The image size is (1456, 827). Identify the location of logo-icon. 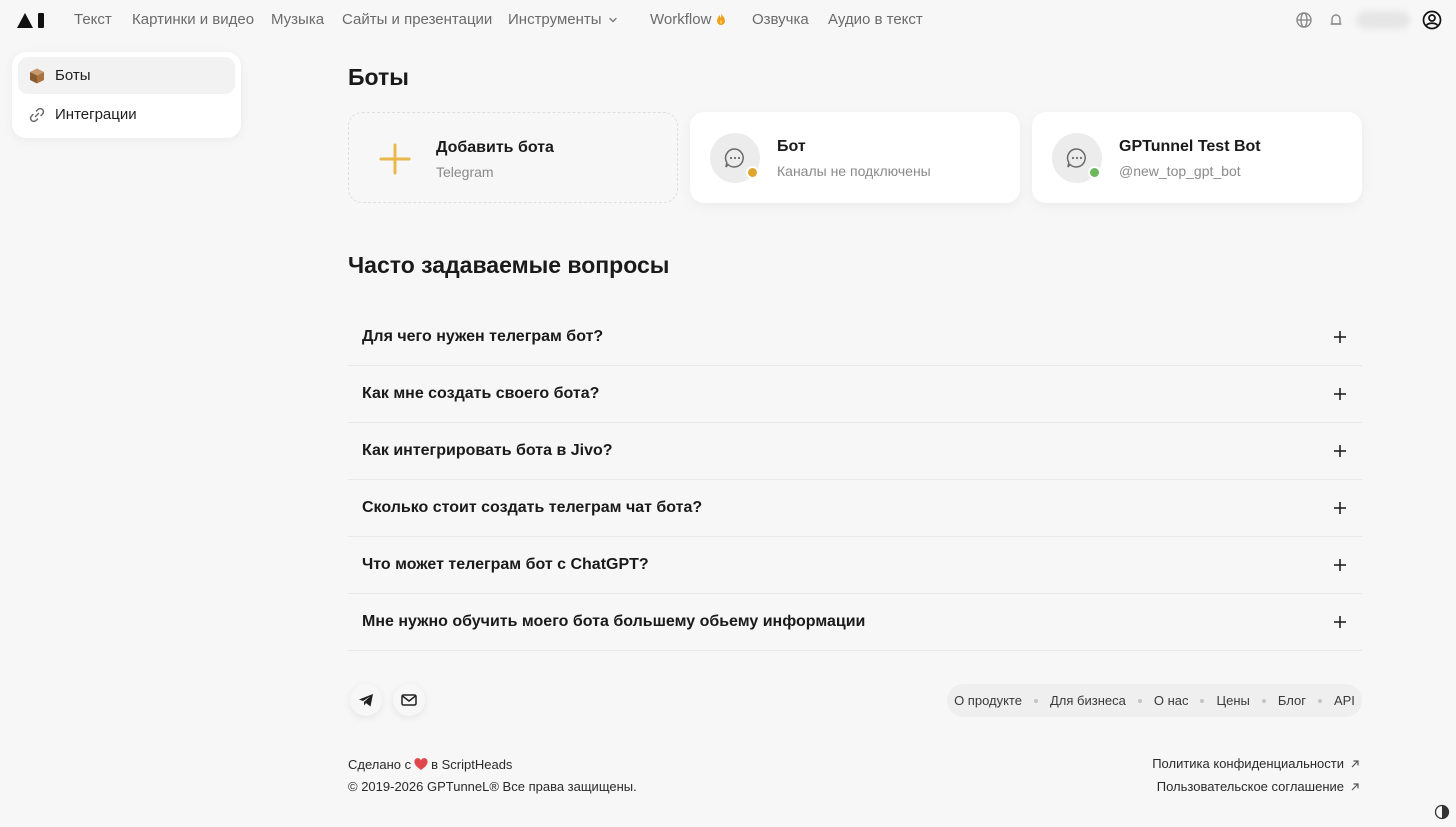
(31, 20).